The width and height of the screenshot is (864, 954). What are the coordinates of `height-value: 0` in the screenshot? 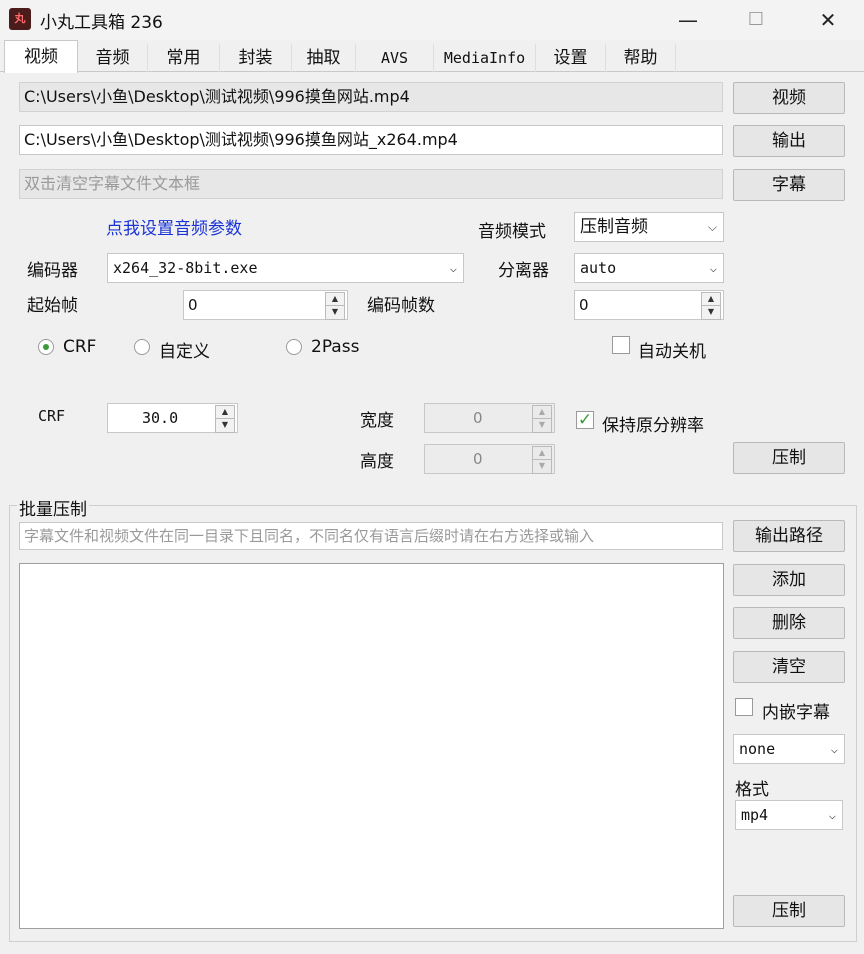 It's located at (478, 459).